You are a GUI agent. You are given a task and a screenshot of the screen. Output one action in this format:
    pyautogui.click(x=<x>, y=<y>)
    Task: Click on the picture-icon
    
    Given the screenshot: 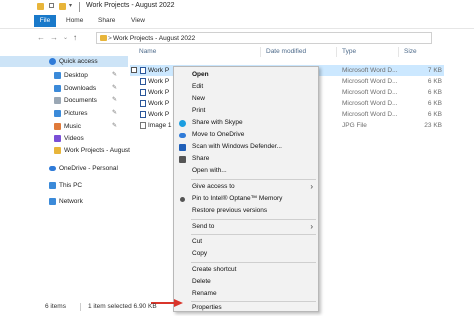 What is the action you would take?
    pyautogui.click(x=57, y=113)
    